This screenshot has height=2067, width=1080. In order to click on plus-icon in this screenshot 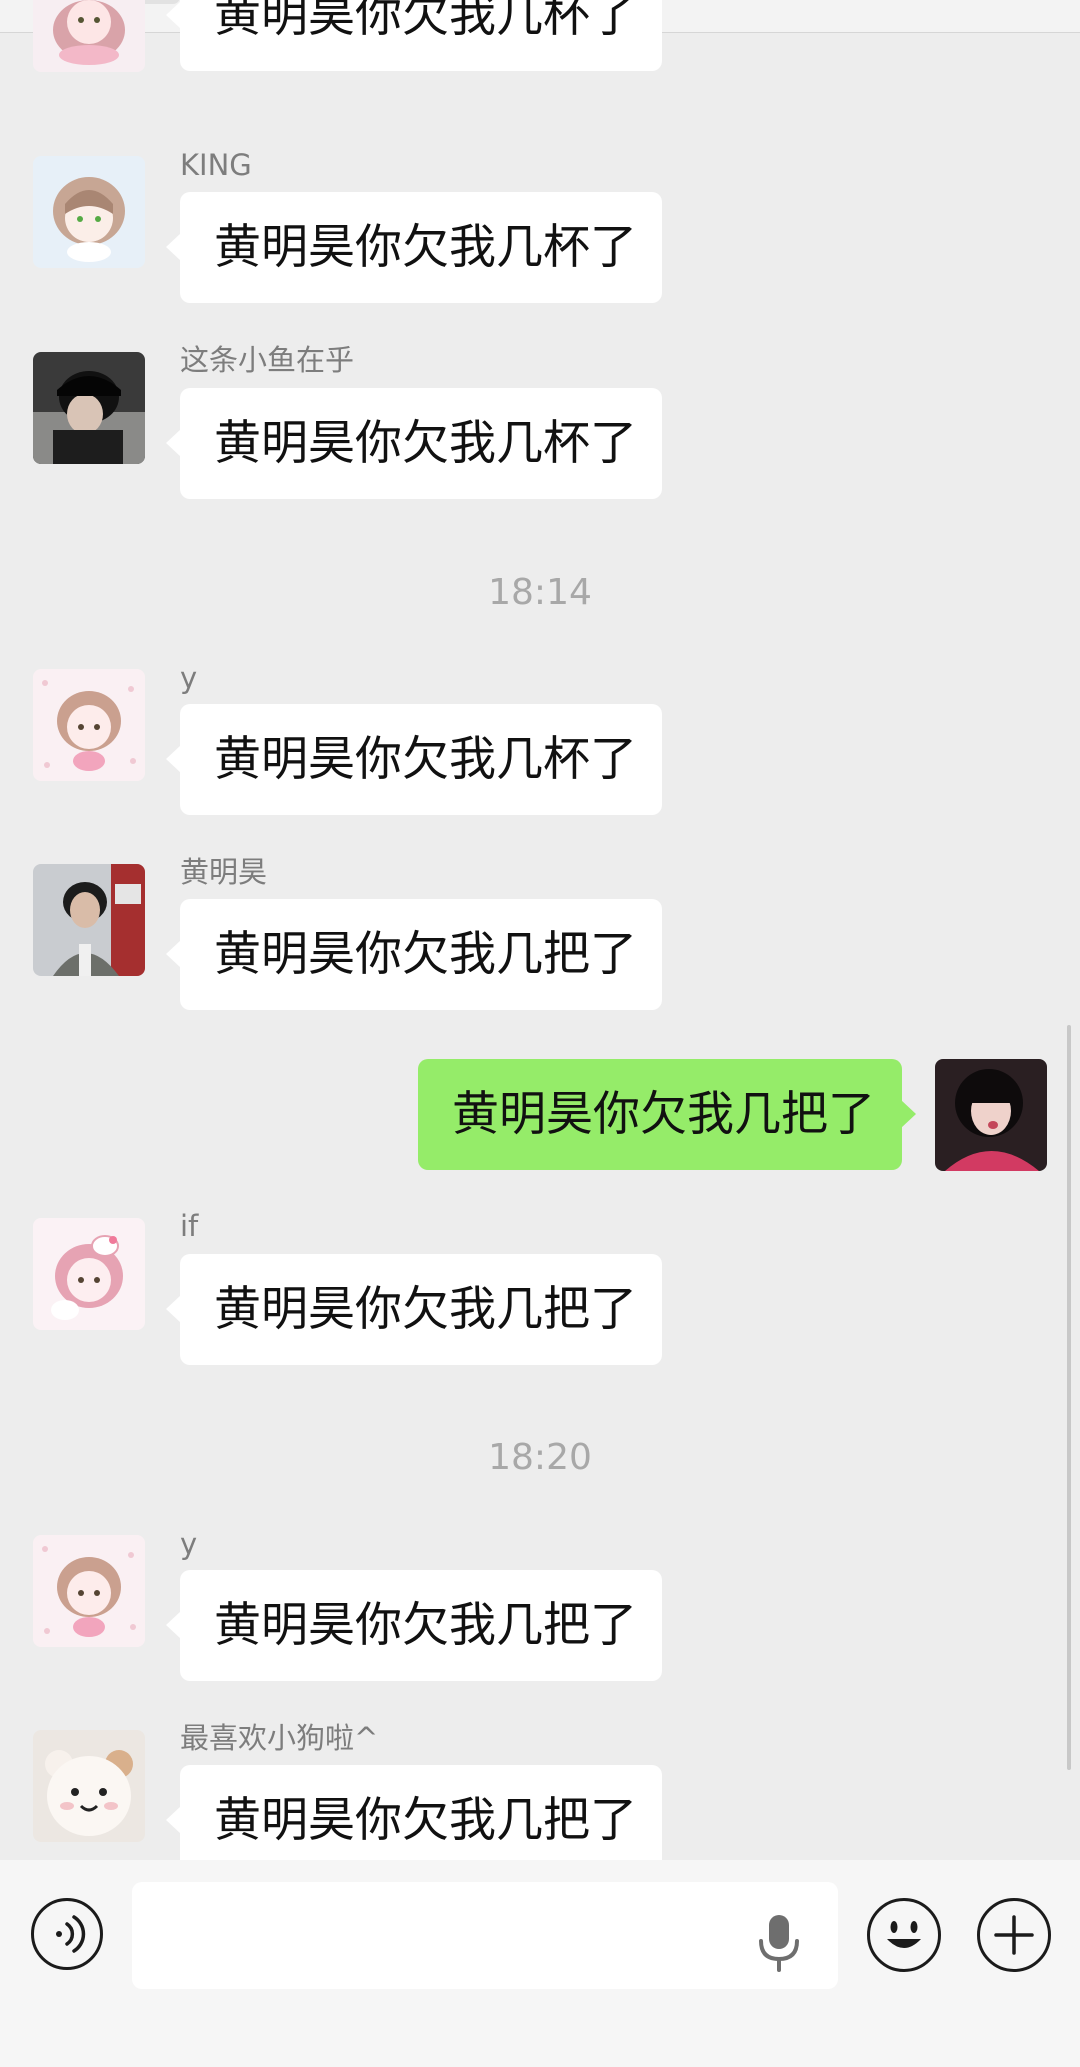, I will do `click(1014, 1935)`.